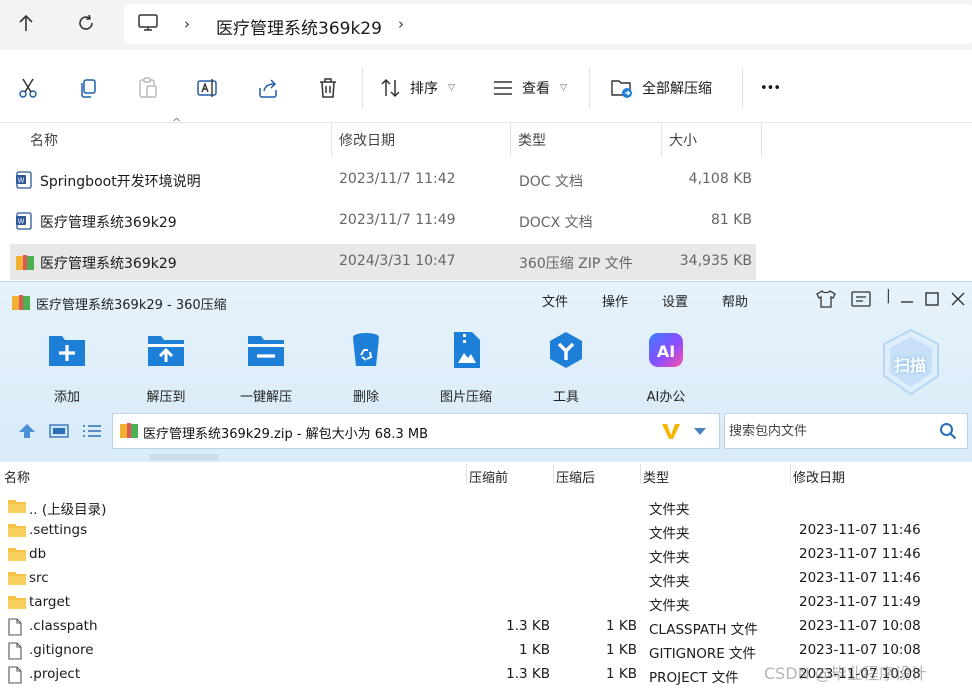 The image size is (972, 690). I want to click on security-v-icon, so click(671, 431).